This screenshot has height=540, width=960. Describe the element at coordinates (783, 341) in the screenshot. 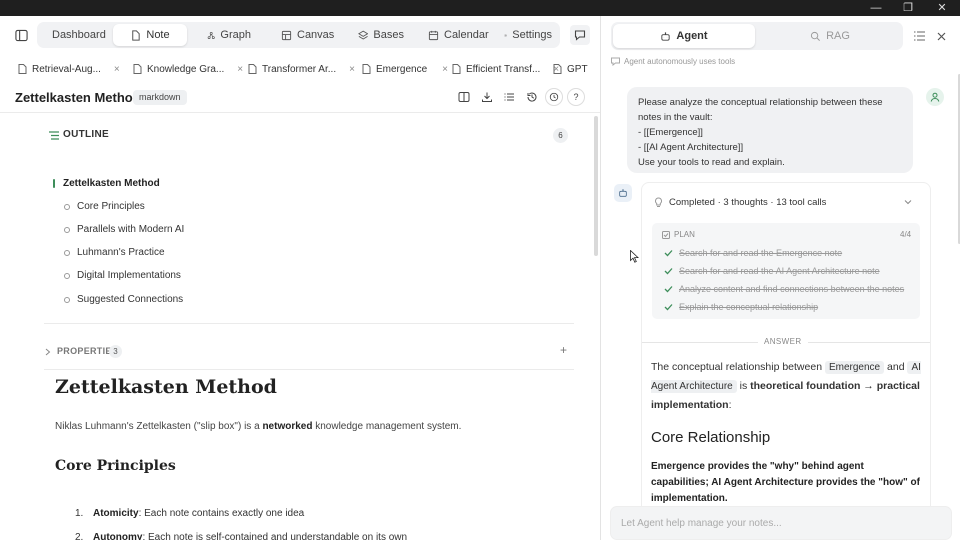

I see `answer-label: ANSWER` at that location.